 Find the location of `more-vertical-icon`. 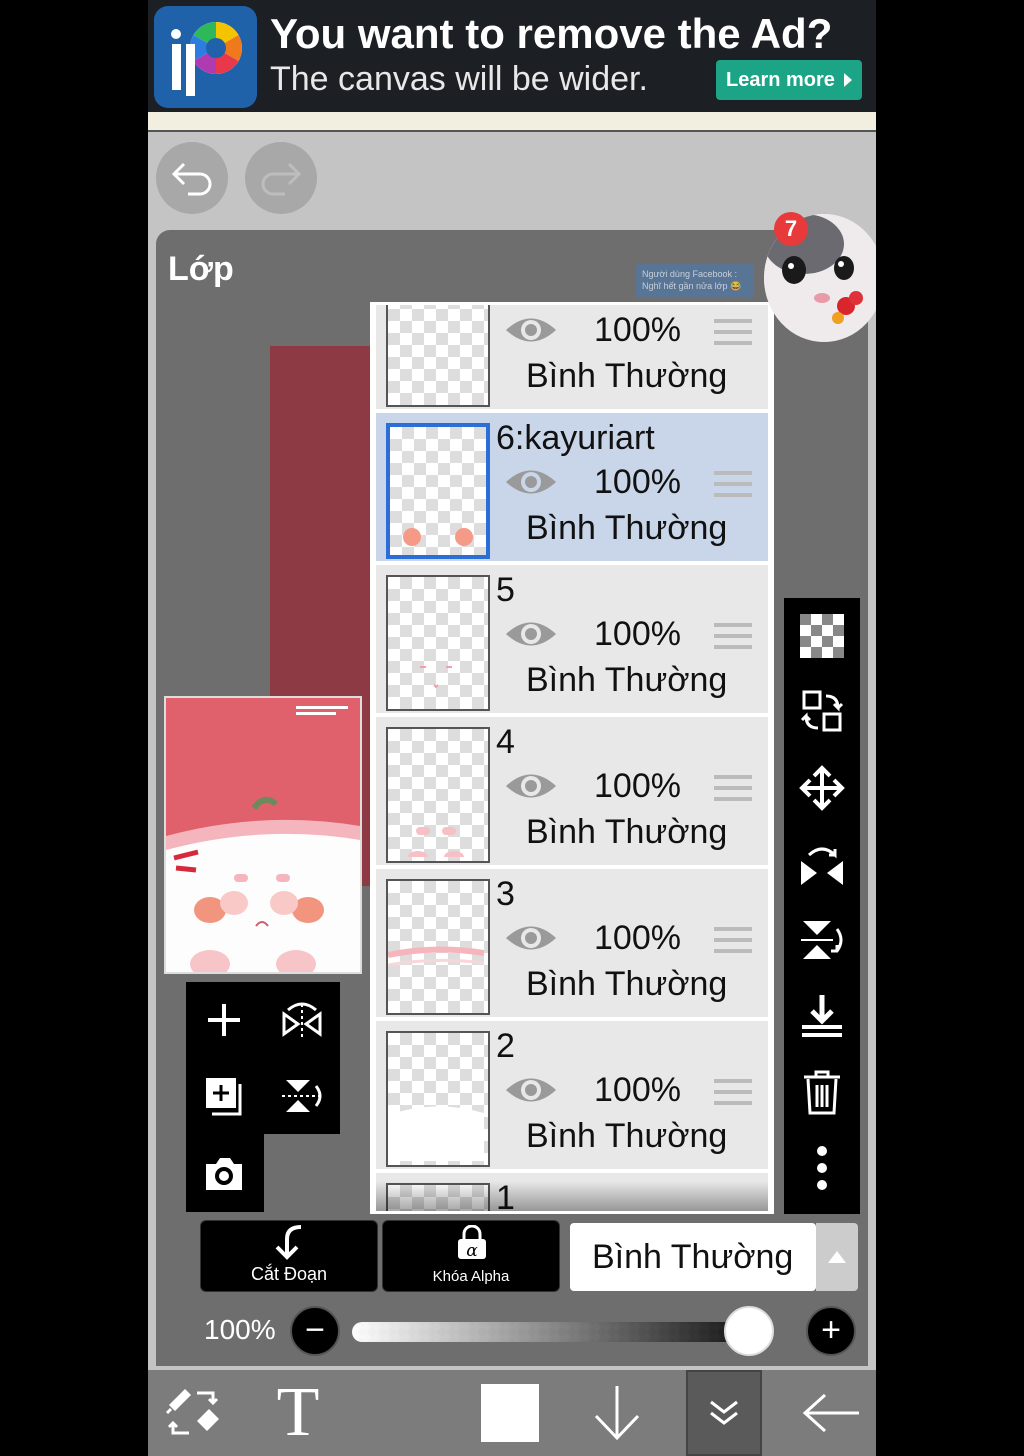

more-vertical-icon is located at coordinates (822, 1168).